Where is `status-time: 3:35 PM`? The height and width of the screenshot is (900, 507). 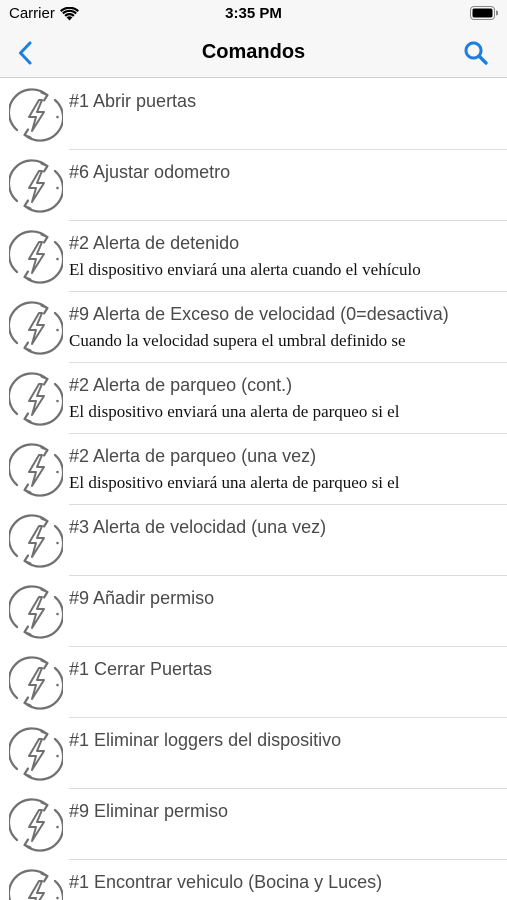 status-time: 3:35 PM is located at coordinates (253, 13).